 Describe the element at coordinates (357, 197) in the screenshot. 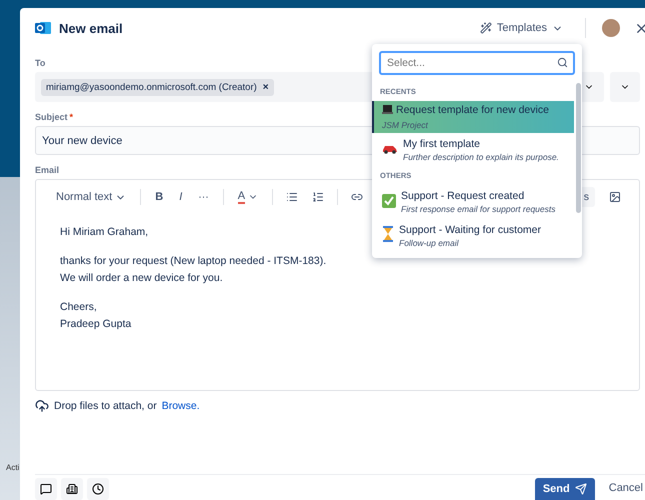

I see `link-icon` at that location.